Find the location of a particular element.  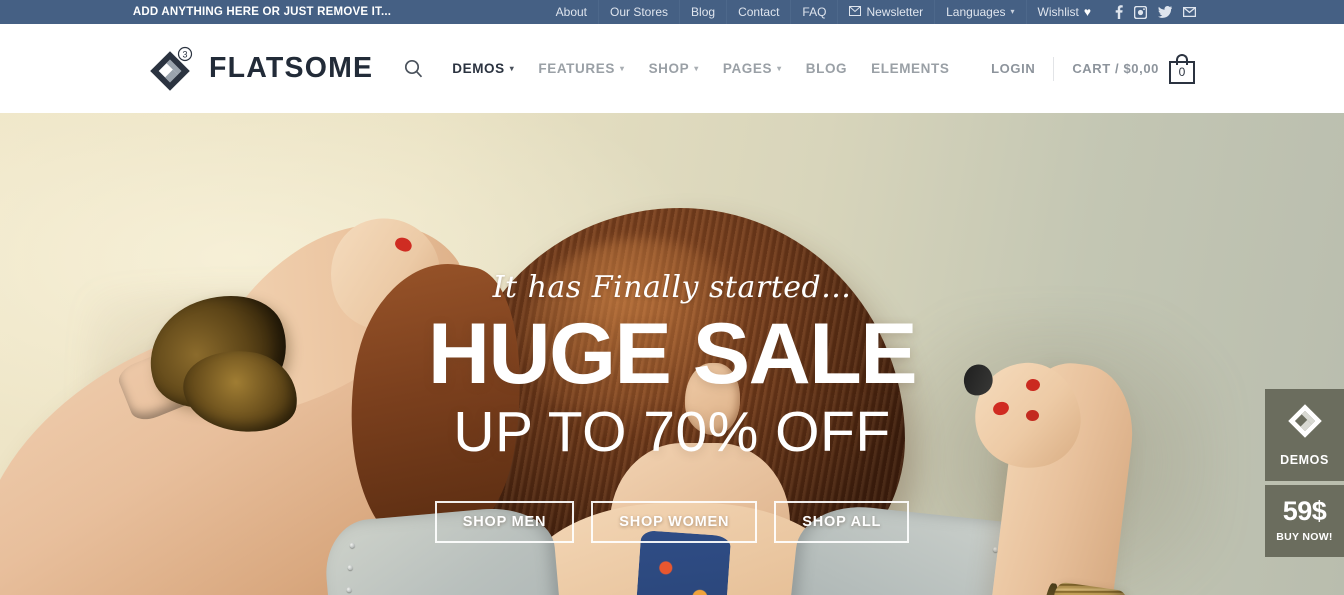

cart-count-badge: 0 is located at coordinates (1182, 72).